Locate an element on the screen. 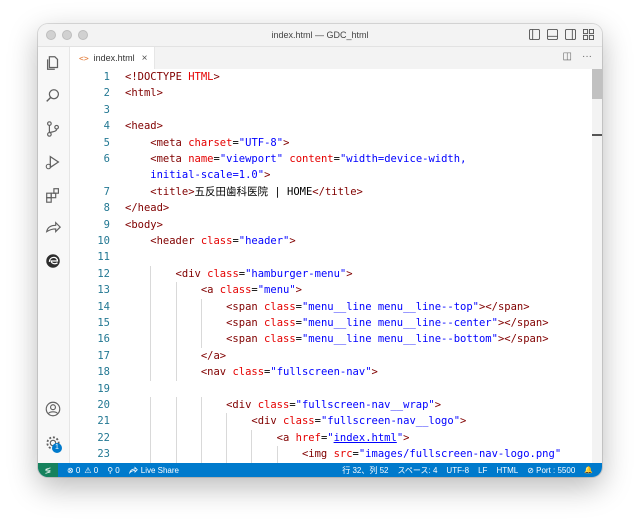 Image resolution: width=640 pixels, height=527 pixels. code-text: <html> is located at coordinates (144, 93).